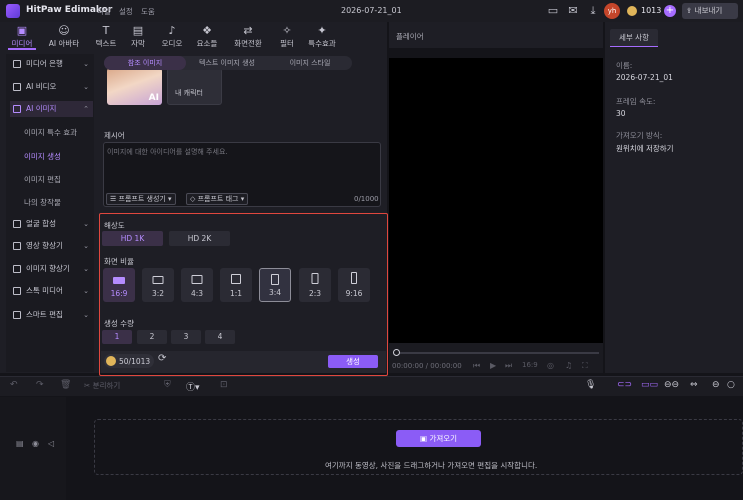 This screenshot has width=743, height=500. What do you see at coordinates (51, 443) in the screenshot?
I see `track-audio-icon: ◁` at bounding box center [51, 443].